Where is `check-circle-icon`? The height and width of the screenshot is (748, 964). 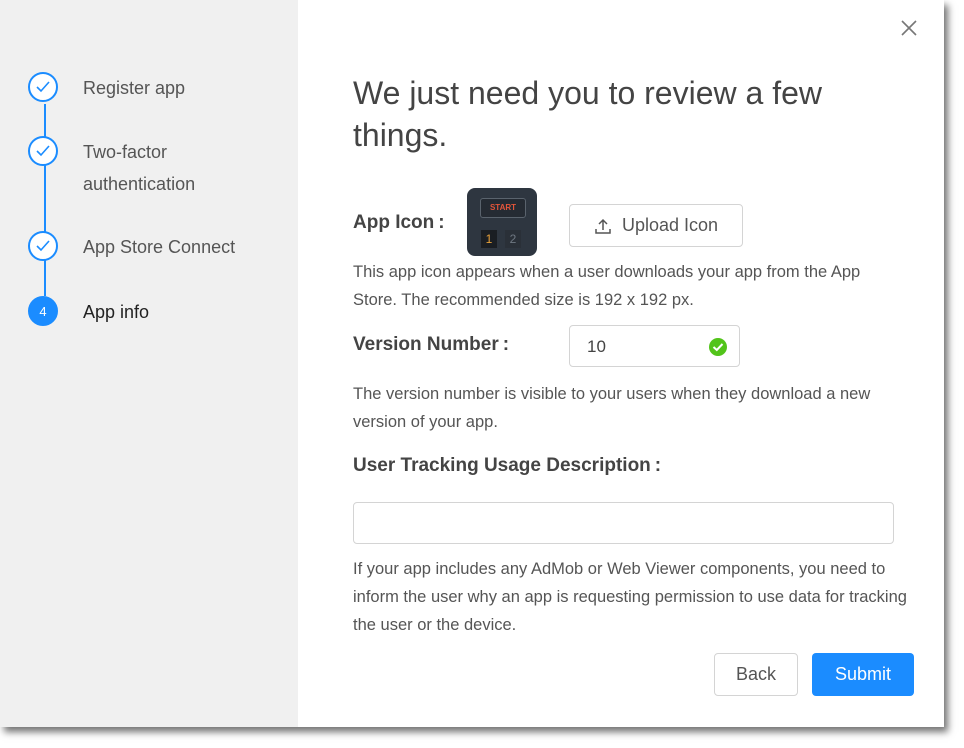
check-circle-icon is located at coordinates (718, 347).